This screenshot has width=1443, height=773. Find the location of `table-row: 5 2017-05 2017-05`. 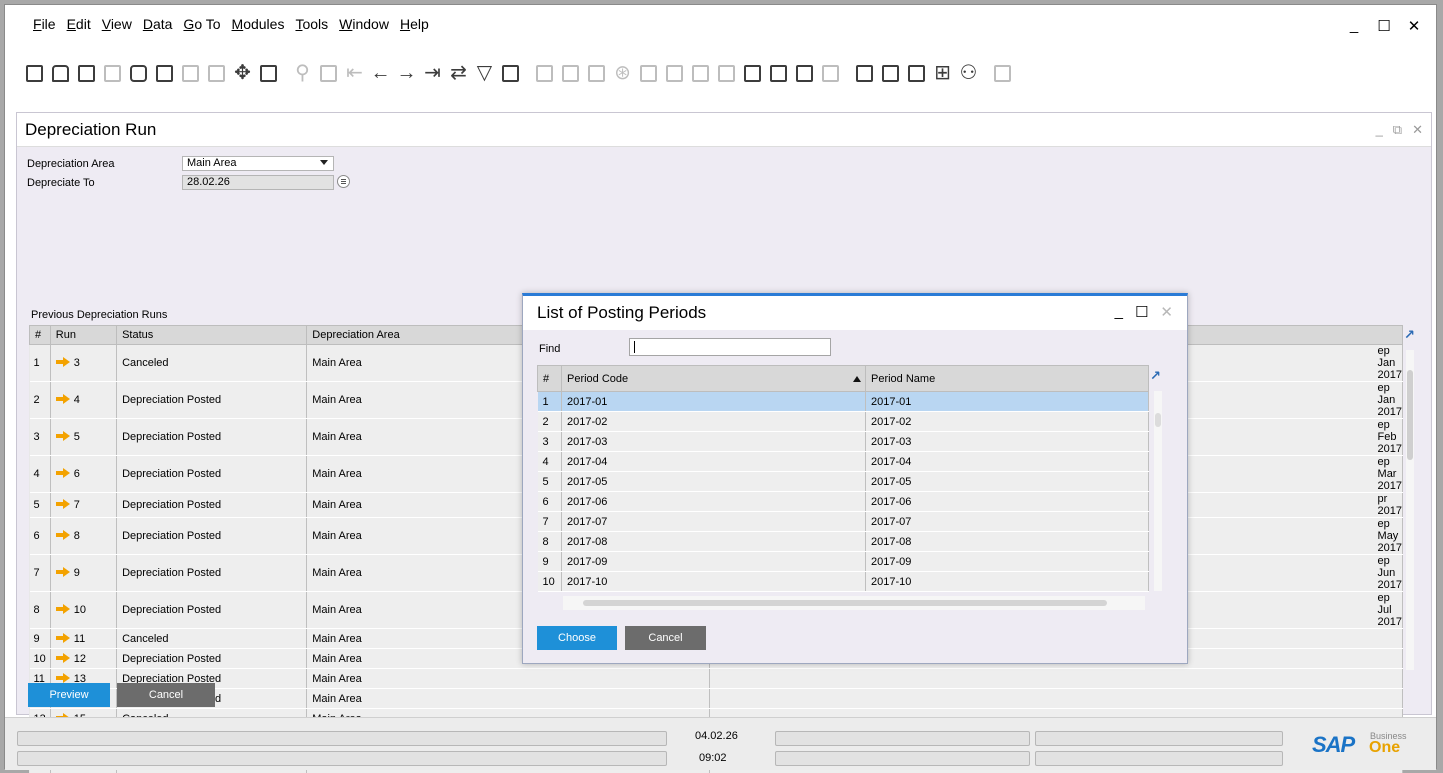

table-row: 5 2017-05 2017-05 is located at coordinates (843, 481).